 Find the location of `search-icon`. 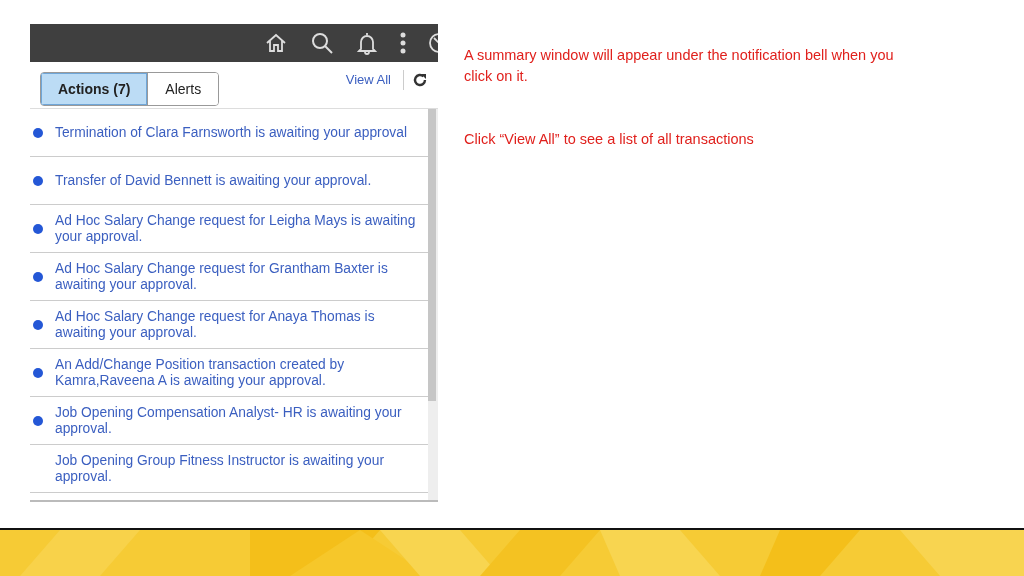

search-icon is located at coordinates (322, 43).